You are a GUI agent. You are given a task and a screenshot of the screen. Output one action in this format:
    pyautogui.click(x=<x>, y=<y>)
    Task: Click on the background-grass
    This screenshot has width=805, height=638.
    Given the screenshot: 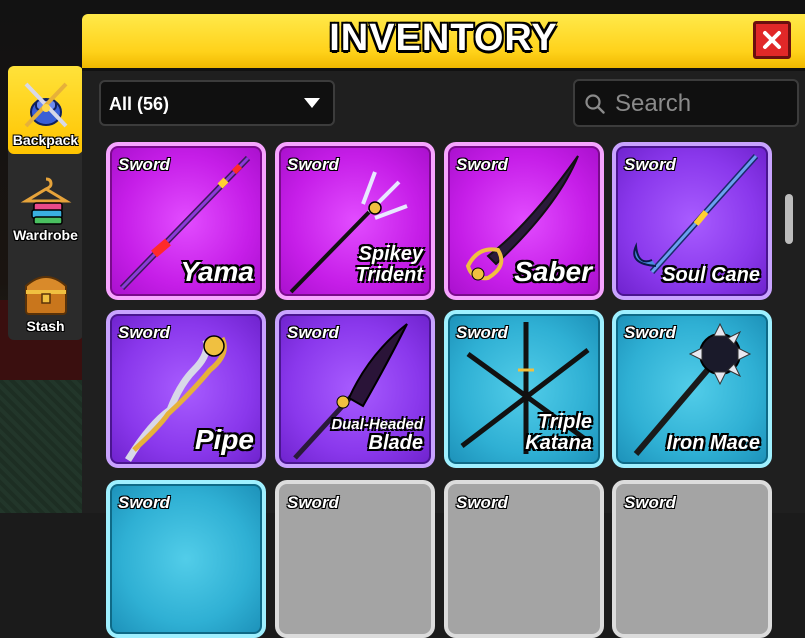 What is the action you would take?
    pyautogui.click(x=42, y=446)
    